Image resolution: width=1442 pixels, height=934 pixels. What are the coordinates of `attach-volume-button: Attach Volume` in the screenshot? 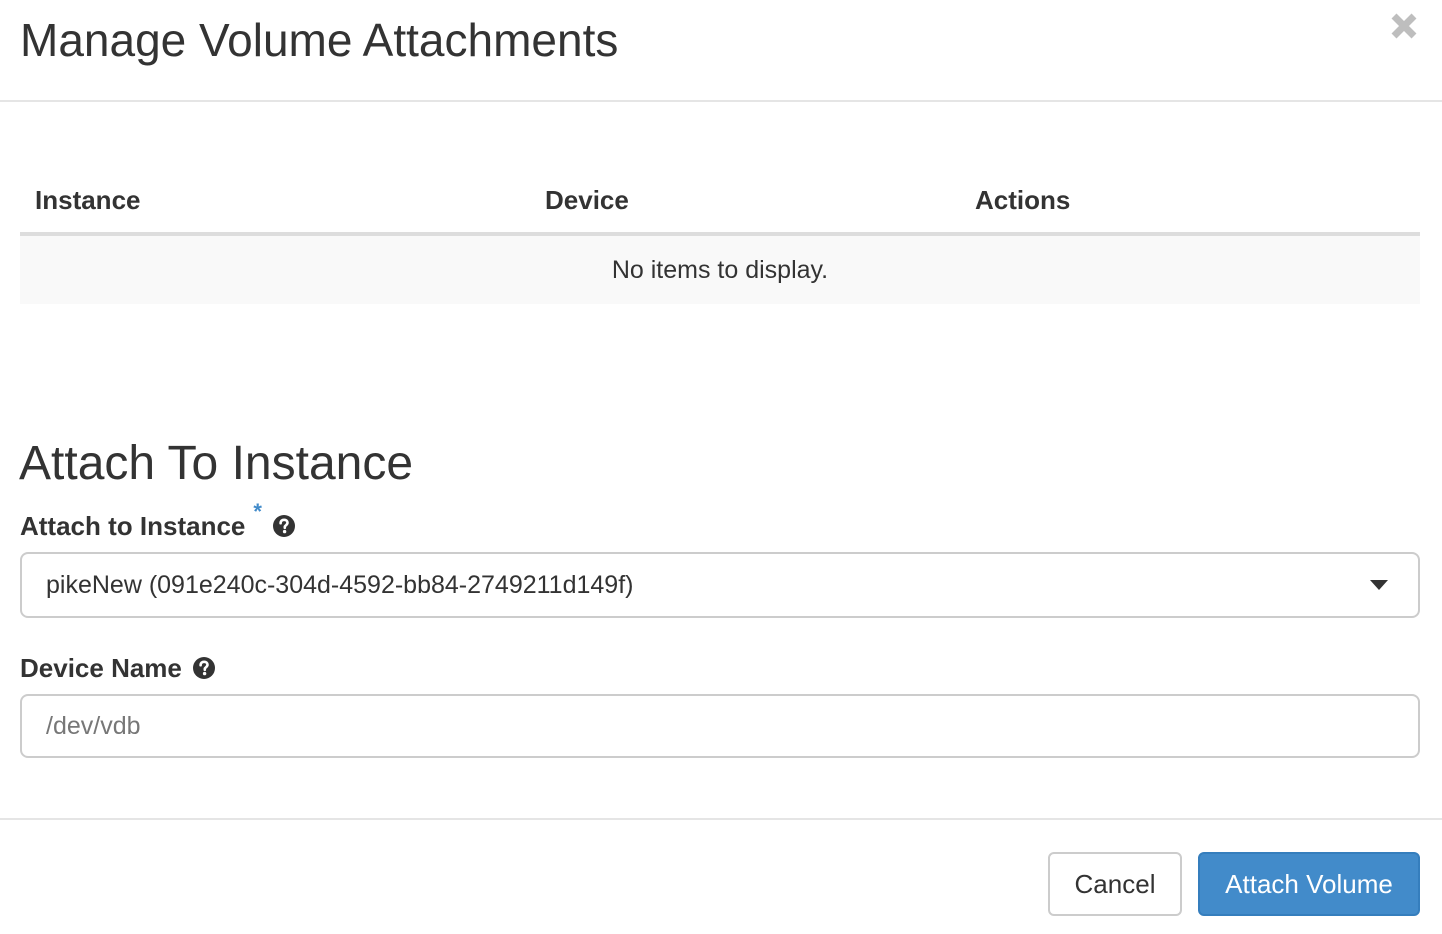 It's located at (1309, 884).